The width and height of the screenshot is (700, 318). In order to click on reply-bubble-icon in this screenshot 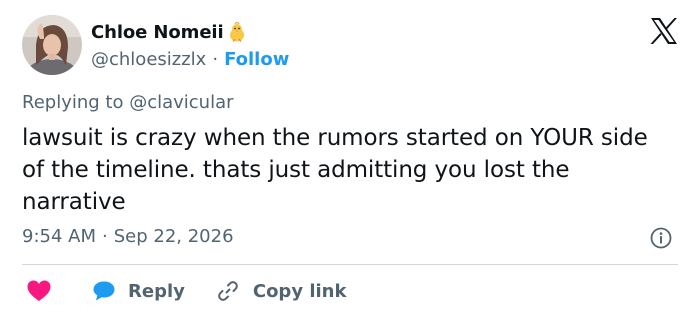, I will do `click(104, 291)`.